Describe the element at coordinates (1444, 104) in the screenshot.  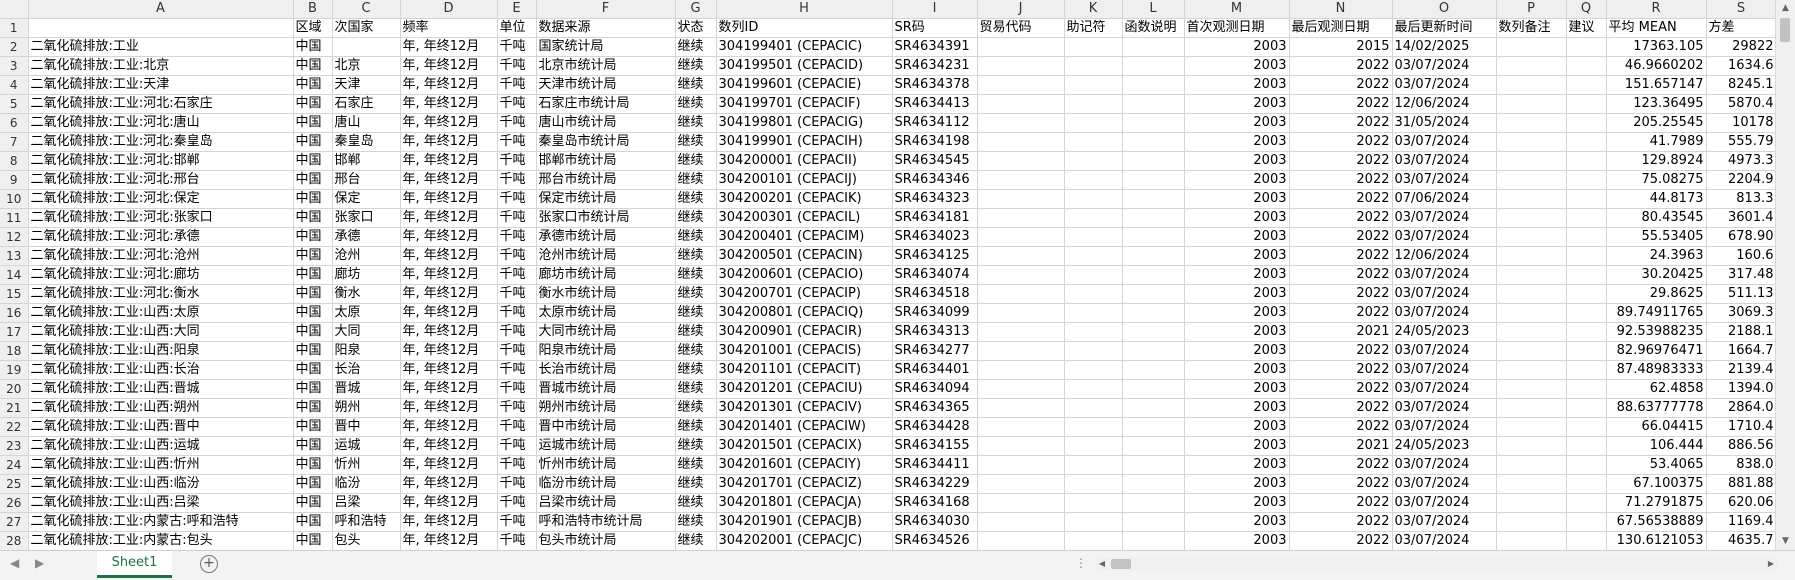
I see `cell-o: 12/06/2024` at that location.